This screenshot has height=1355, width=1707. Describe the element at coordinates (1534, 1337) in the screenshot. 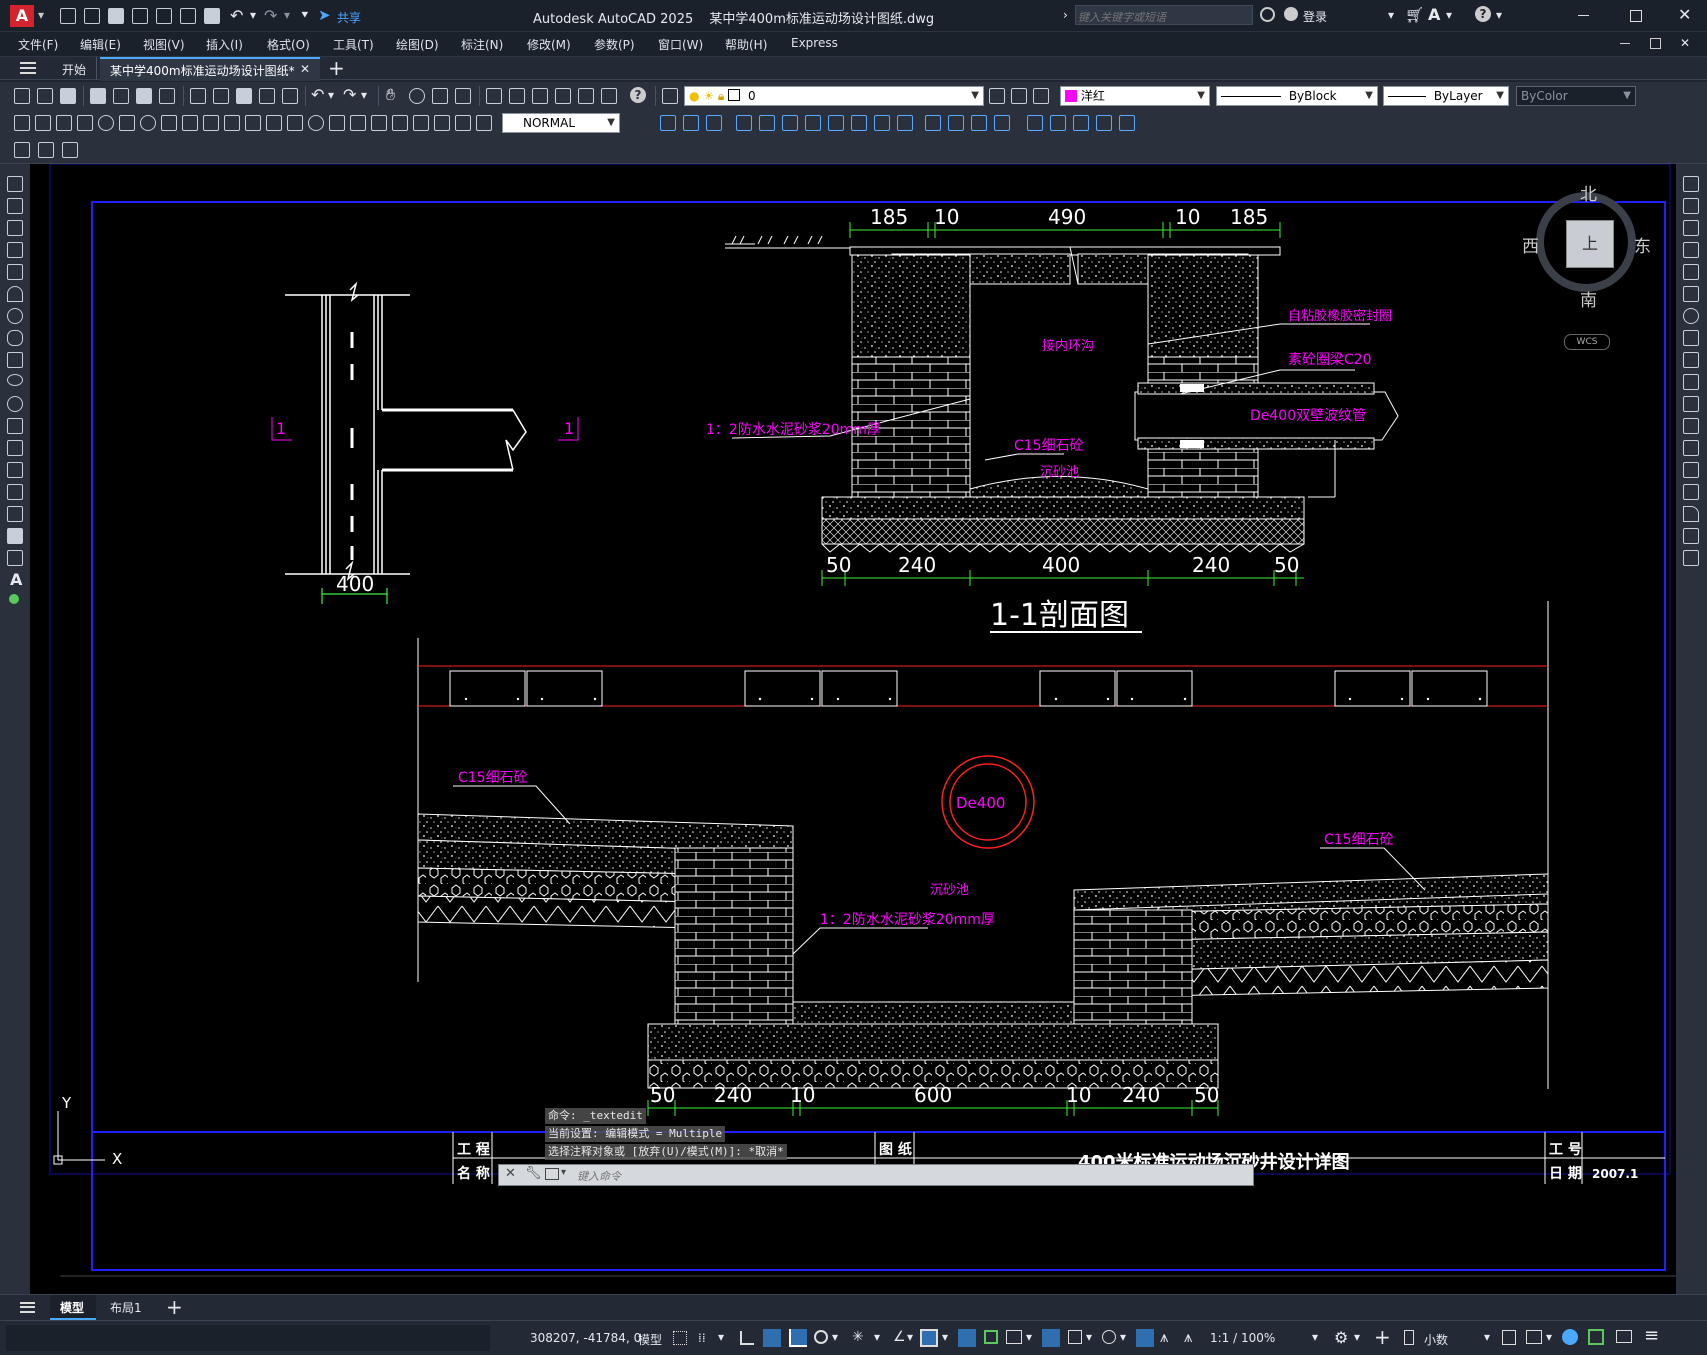

I see `lock-ui-icon` at that location.